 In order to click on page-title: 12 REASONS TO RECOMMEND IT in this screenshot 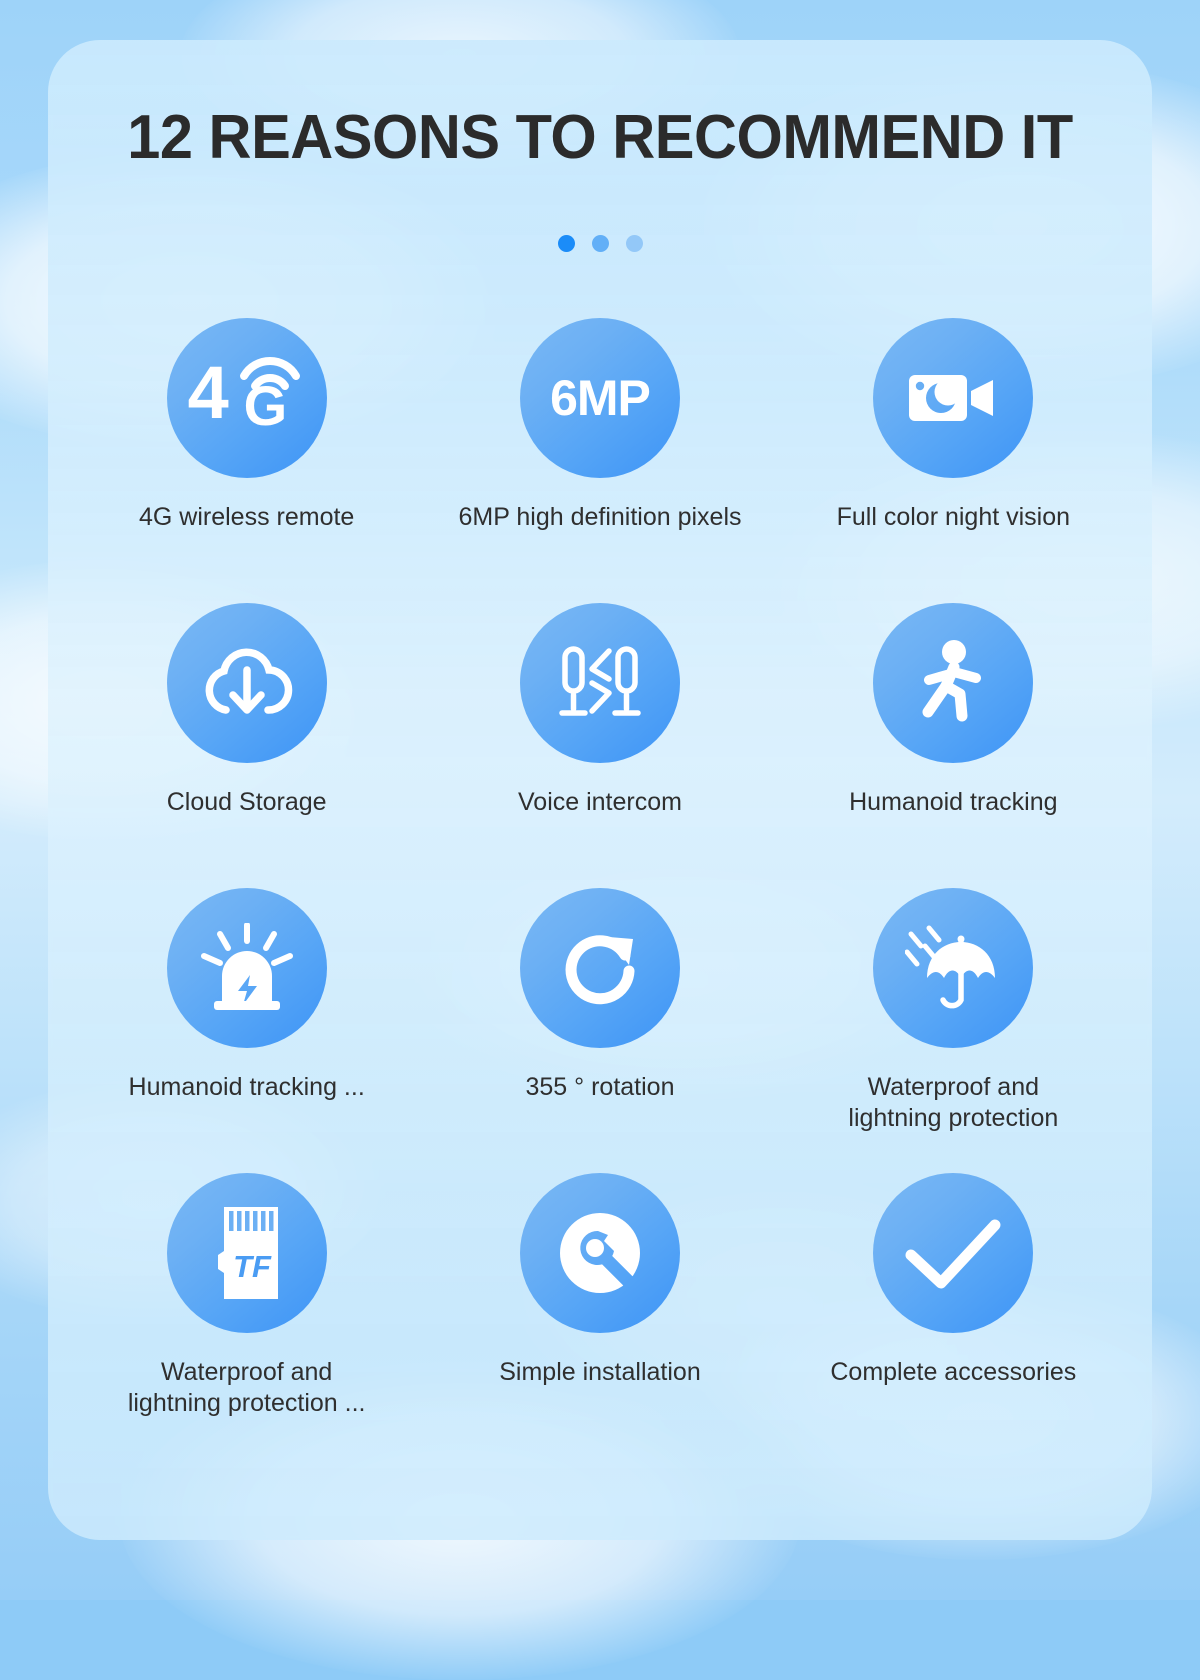, I will do `click(600, 137)`.